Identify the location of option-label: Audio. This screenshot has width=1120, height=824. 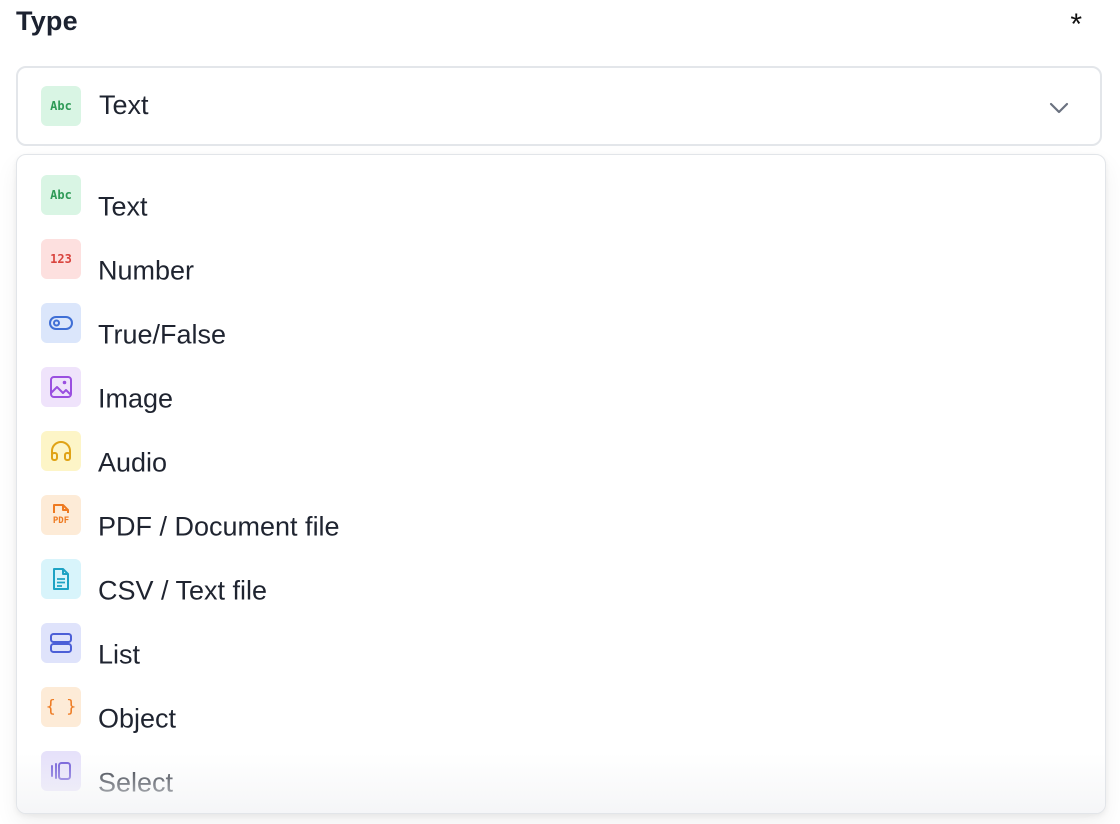
(133, 462).